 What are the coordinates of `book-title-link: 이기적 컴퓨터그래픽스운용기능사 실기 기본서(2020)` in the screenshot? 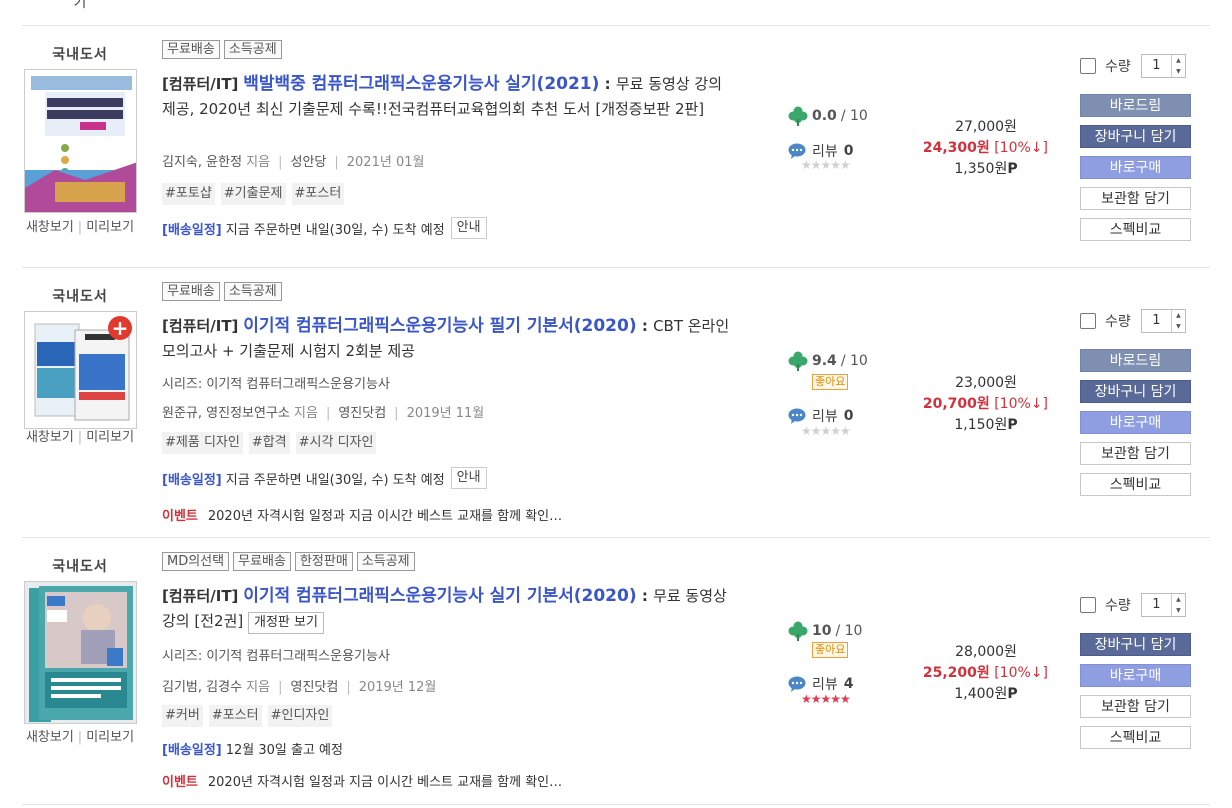 It's located at (439, 596).